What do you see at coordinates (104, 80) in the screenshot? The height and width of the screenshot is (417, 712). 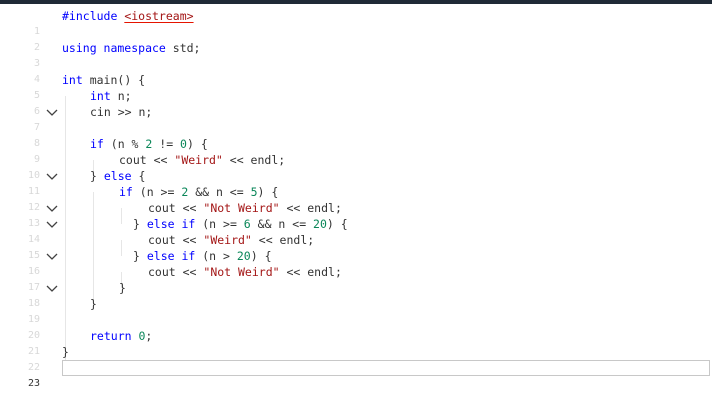 I see `line-code: int main() {` at bounding box center [104, 80].